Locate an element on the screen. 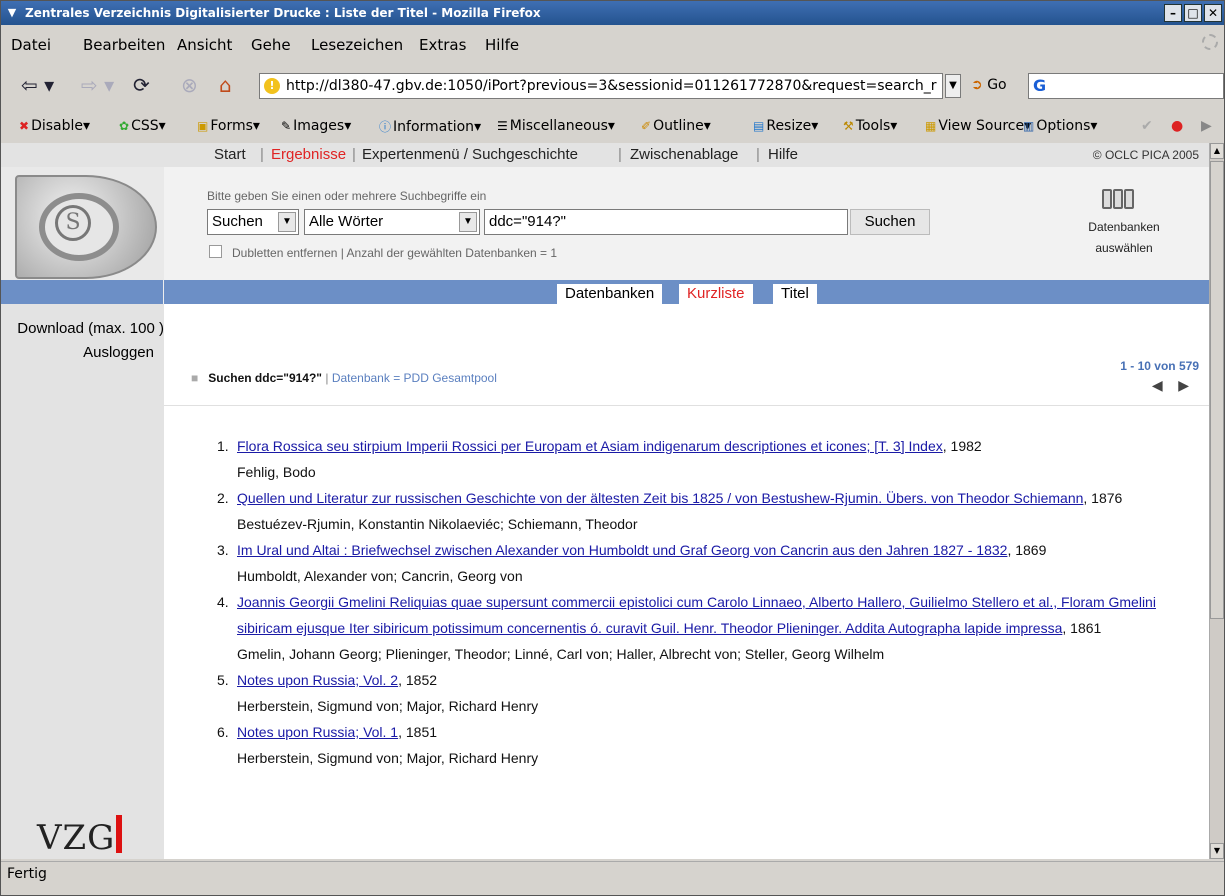 The width and height of the screenshot is (1225, 896). side-links: Download (max. 100 ) Ausloggen is located at coordinates (82, 341).